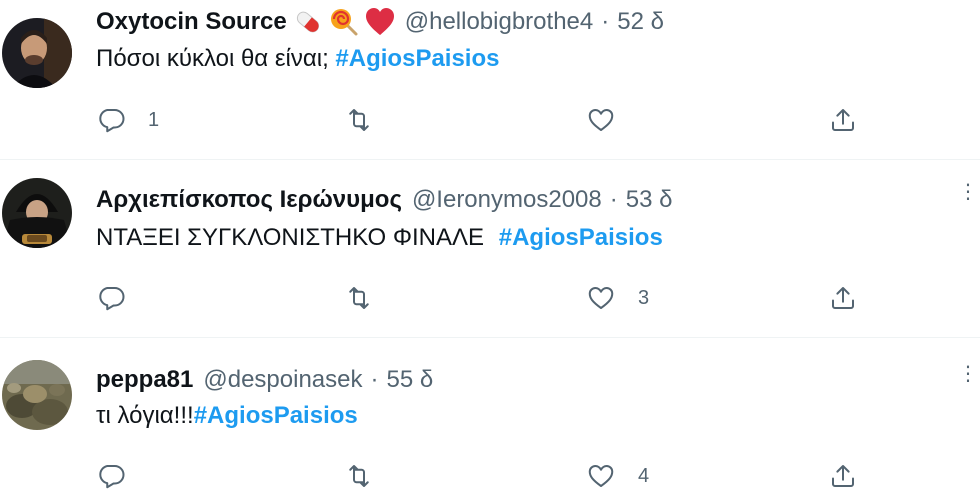  Describe the element at coordinates (617, 476) in the screenshot. I see `like-button: 4` at that location.